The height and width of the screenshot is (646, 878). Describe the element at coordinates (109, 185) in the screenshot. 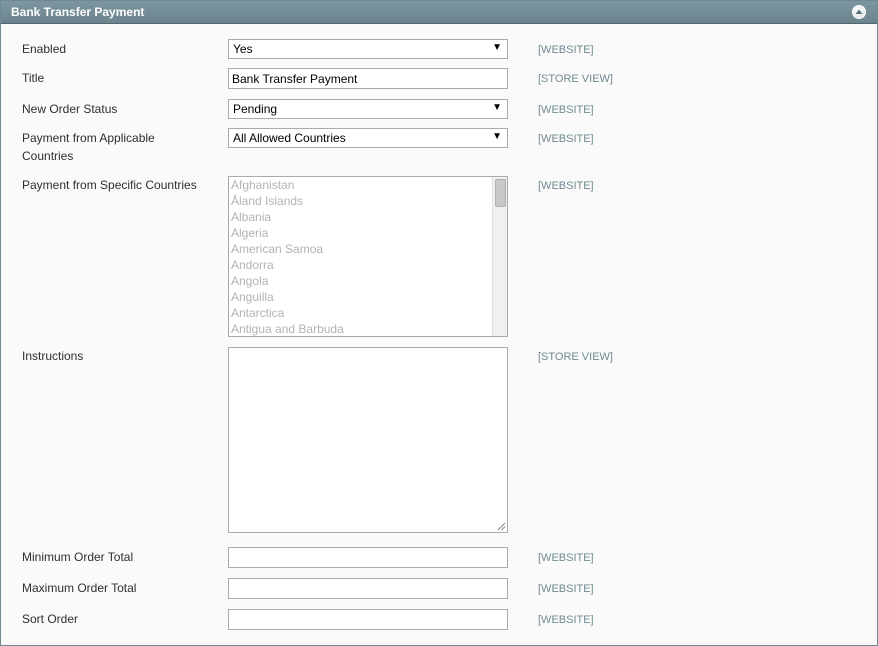

I see `specific-countries-label: Payment from Specific Countries` at that location.